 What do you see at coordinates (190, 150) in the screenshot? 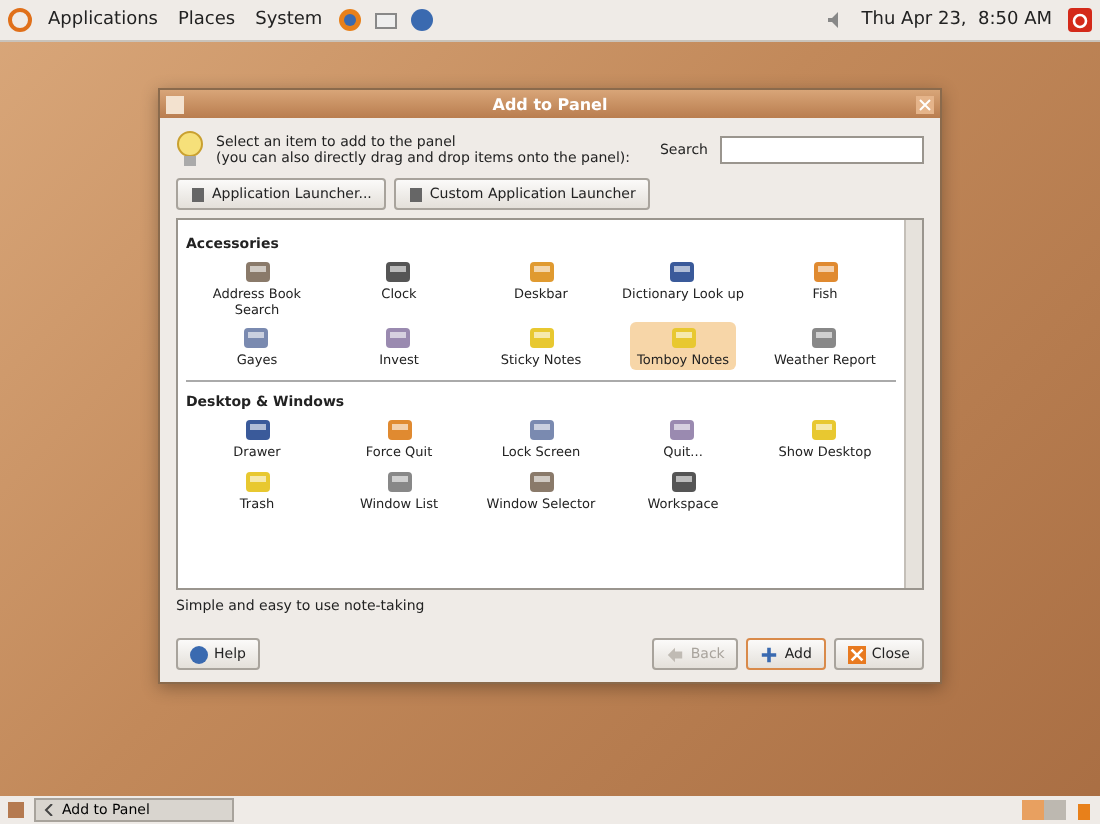
I see `lightbulb-icon` at bounding box center [190, 150].